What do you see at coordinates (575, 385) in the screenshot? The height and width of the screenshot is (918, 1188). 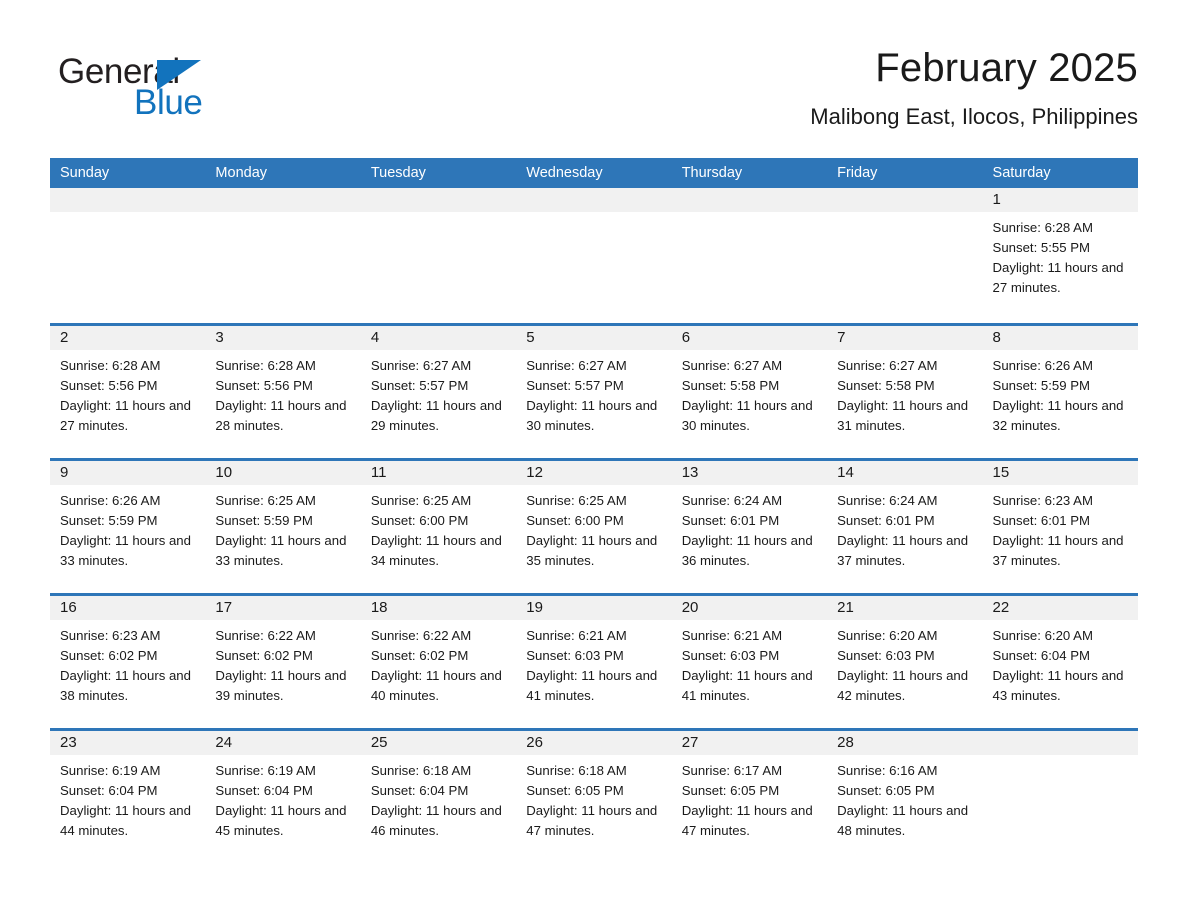 I see `sunset-text: Sunset: 5:57 PM` at bounding box center [575, 385].